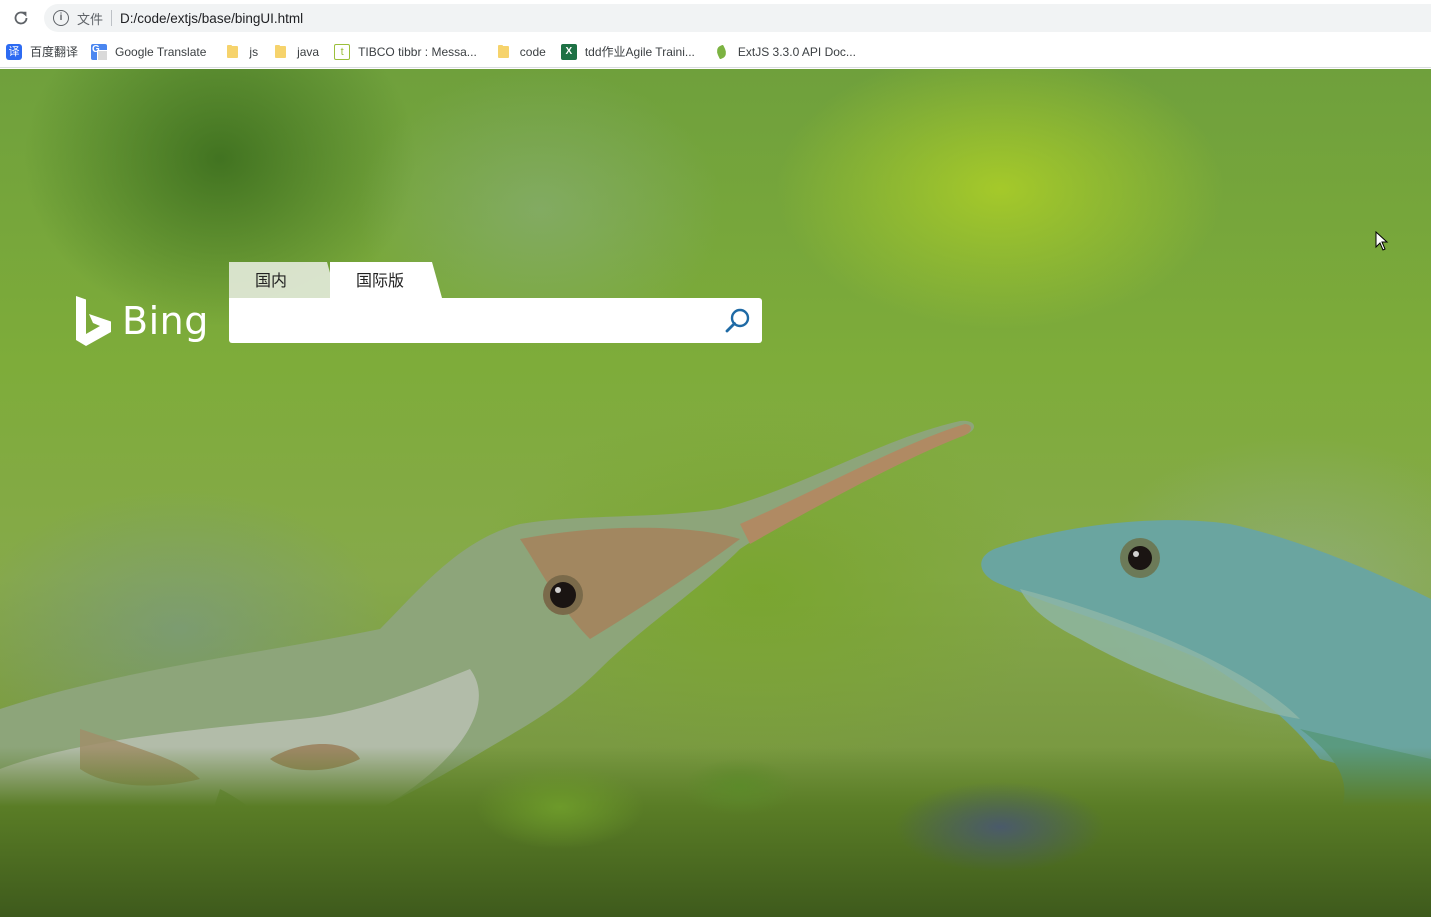 The width and height of the screenshot is (1431, 917). I want to click on search-icon, so click(737, 320).